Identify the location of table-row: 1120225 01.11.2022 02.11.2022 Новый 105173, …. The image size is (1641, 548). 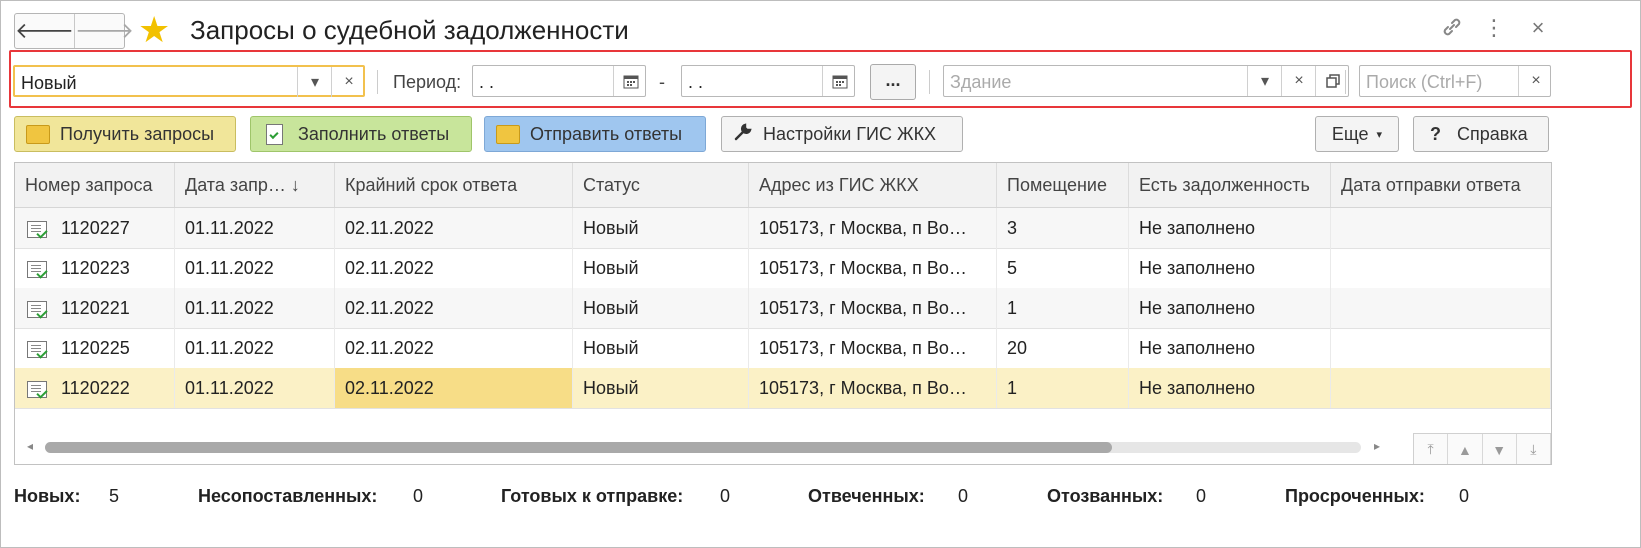
(783, 348).